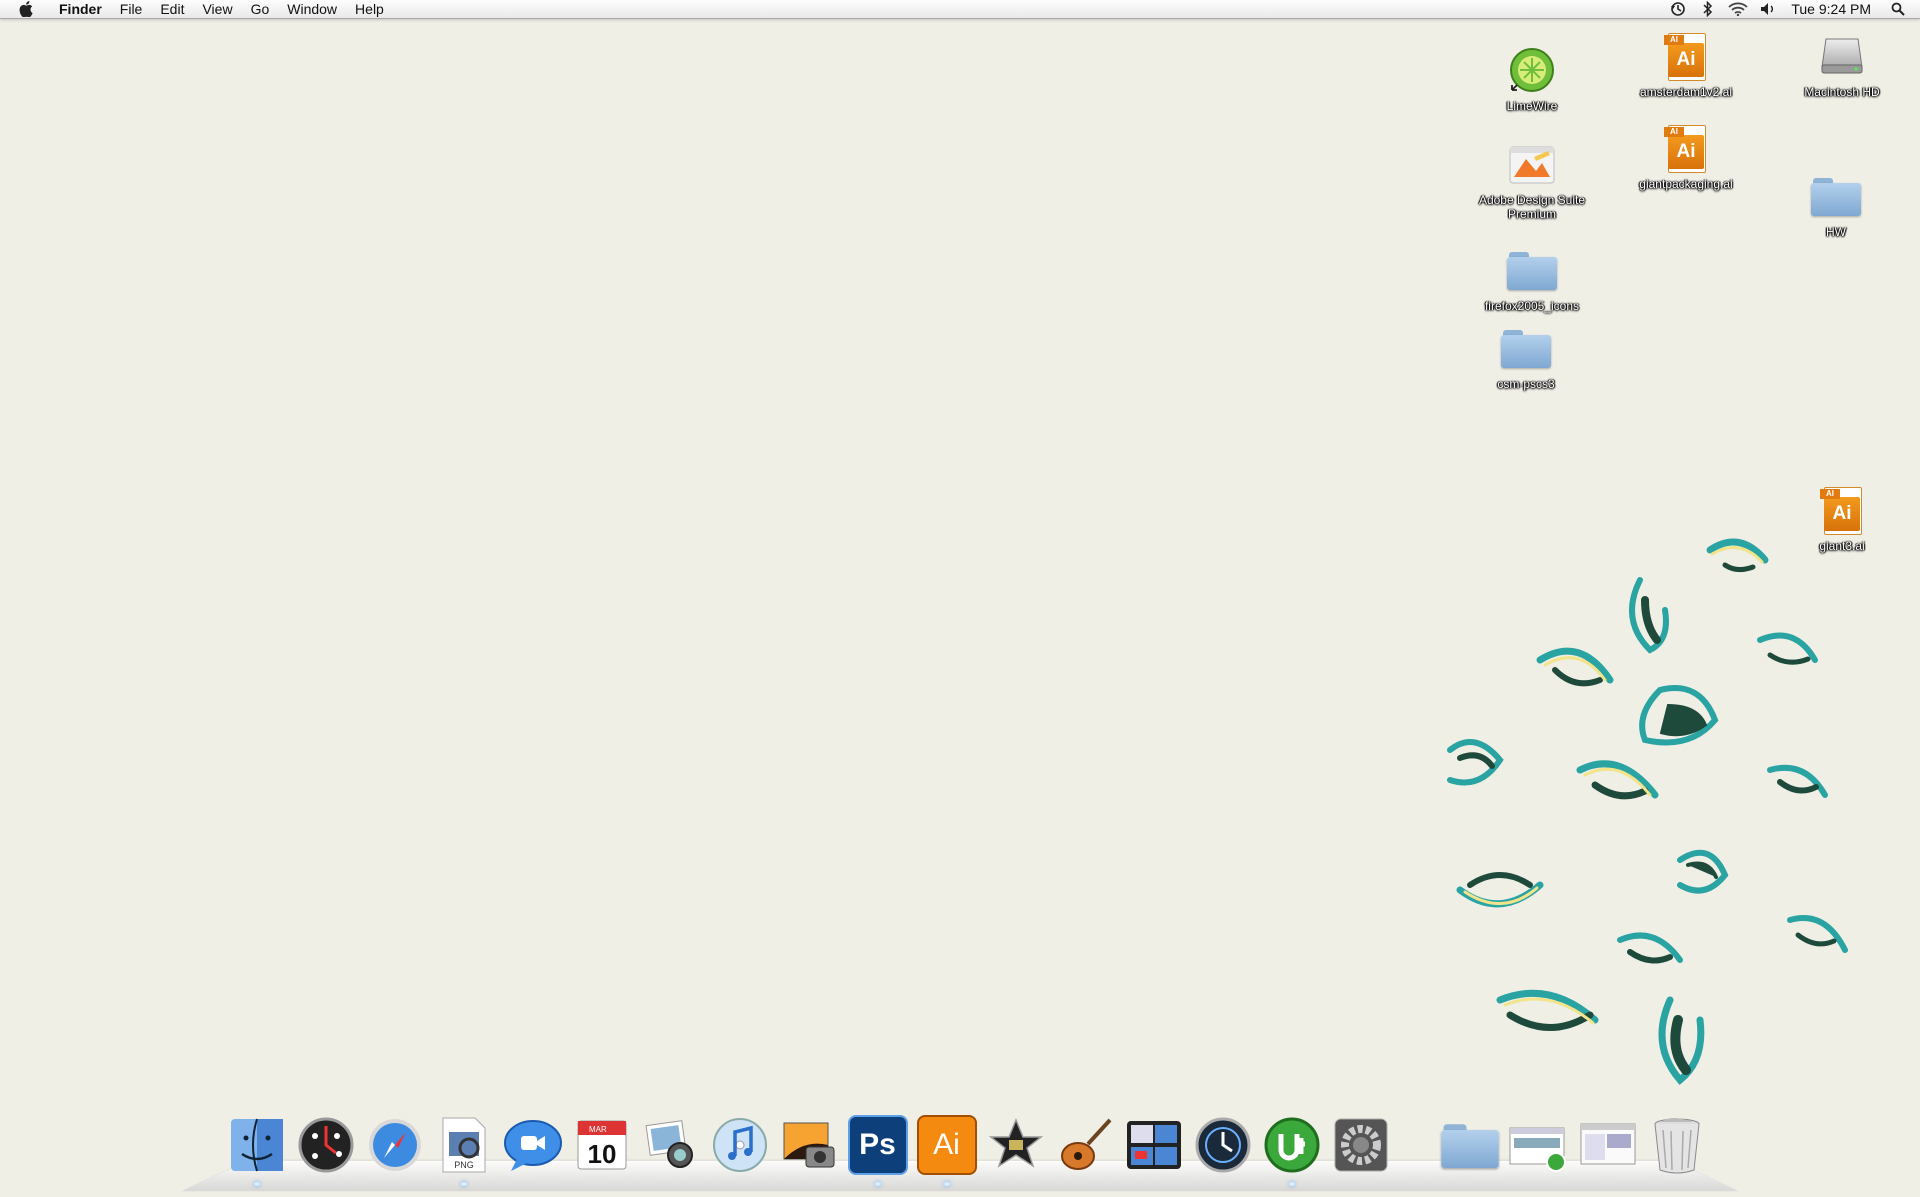 The width and height of the screenshot is (1920, 1197). Describe the element at coordinates (464, 1150) in the screenshot. I see `preview-icon: PNG` at that location.